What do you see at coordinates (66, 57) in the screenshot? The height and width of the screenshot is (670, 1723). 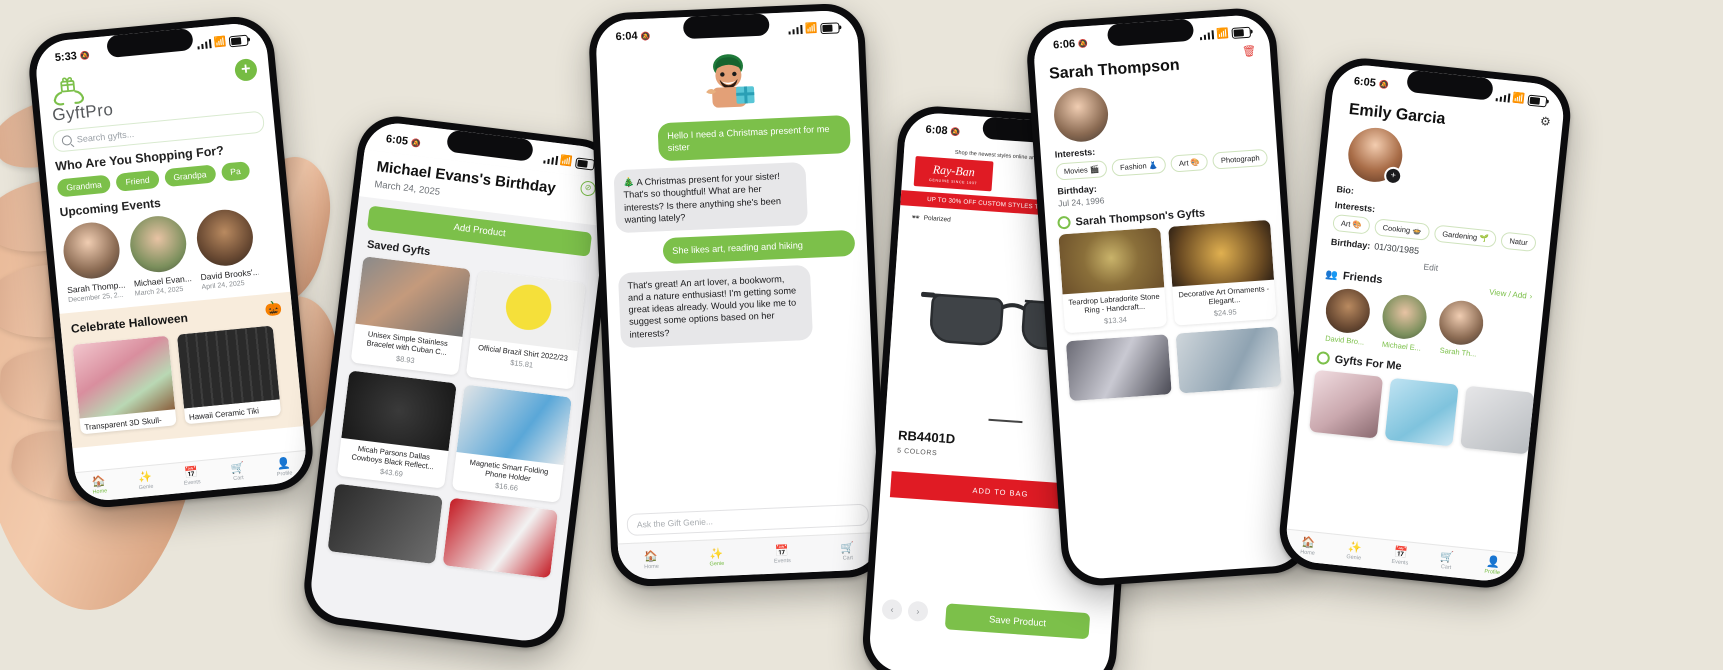 I see `status-time: 5:33` at bounding box center [66, 57].